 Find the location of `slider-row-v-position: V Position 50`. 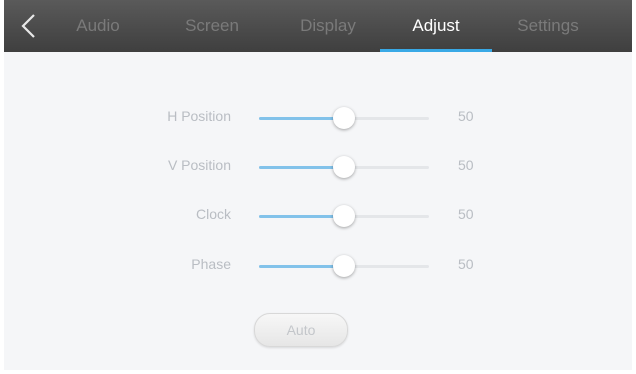

slider-row-v-position: V Position 50 is located at coordinates (318, 167).